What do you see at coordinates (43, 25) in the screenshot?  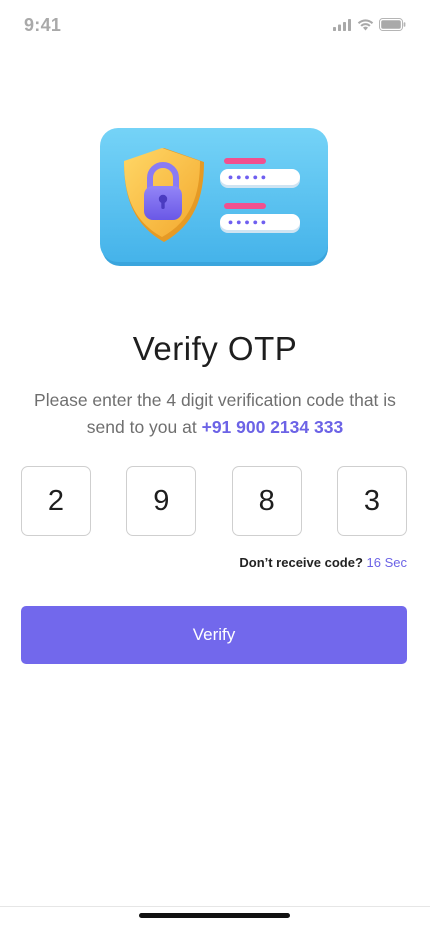 I see `status-time: 9:41` at bounding box center [43, 25].